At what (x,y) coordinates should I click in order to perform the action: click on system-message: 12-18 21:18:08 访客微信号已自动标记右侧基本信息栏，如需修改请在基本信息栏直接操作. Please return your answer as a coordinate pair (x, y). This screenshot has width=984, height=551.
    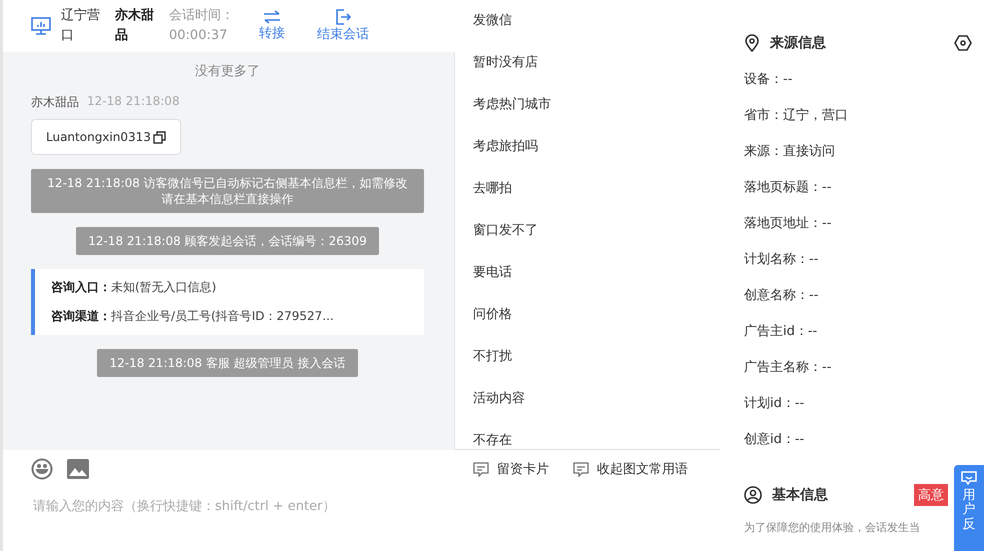
    Looking at the image, I should click on (227, 191).